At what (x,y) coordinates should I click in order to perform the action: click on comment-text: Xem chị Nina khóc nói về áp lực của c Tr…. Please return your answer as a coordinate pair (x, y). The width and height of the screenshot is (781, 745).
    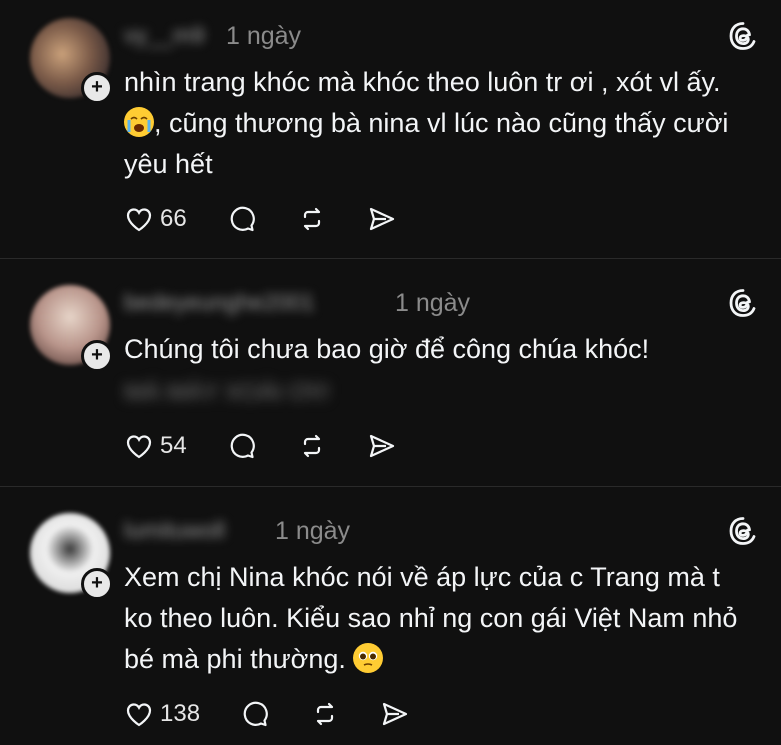
    Looking at the image, I should click on (439, 618).